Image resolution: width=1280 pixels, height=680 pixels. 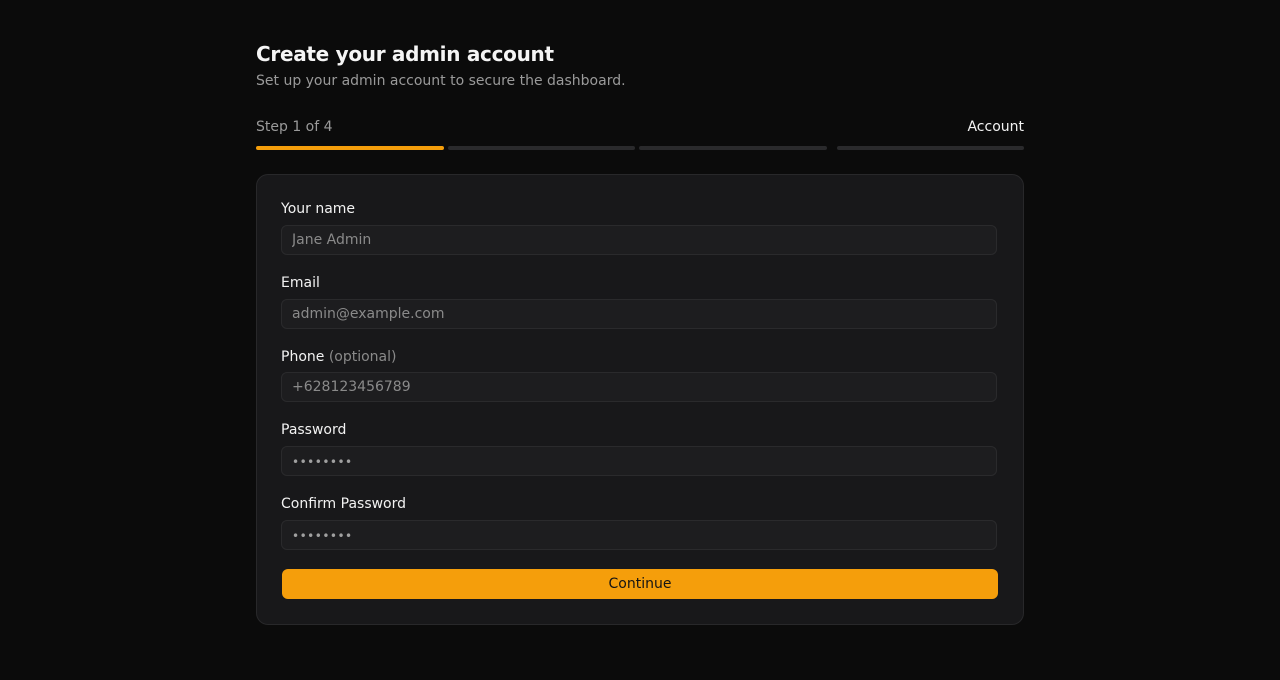 I want to click on email-input, so click(x=639, y=314).